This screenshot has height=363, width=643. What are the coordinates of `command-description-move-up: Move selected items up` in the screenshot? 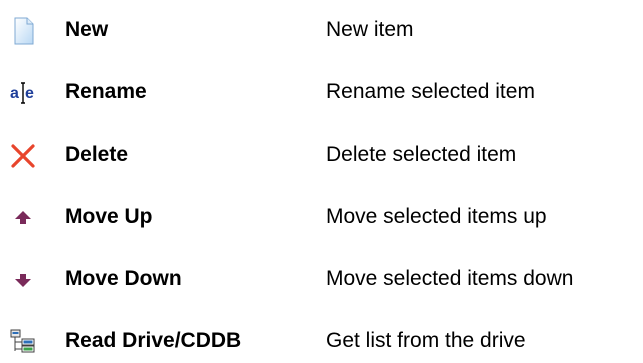 It's located at (436, 216).